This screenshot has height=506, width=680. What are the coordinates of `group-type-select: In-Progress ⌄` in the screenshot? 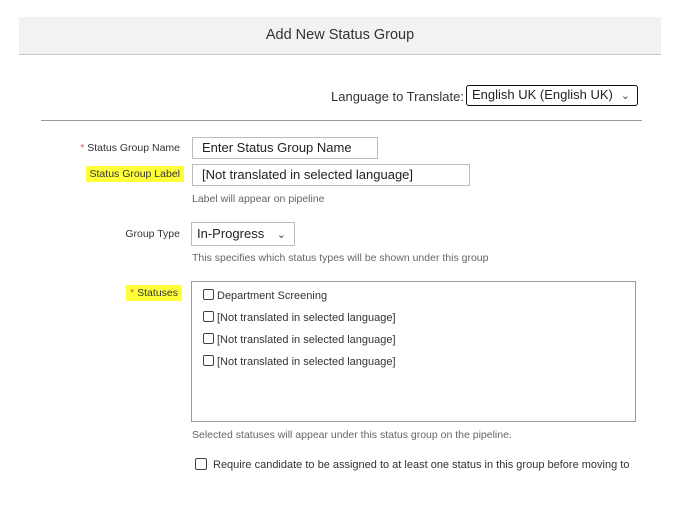 It's located at (243, 234).